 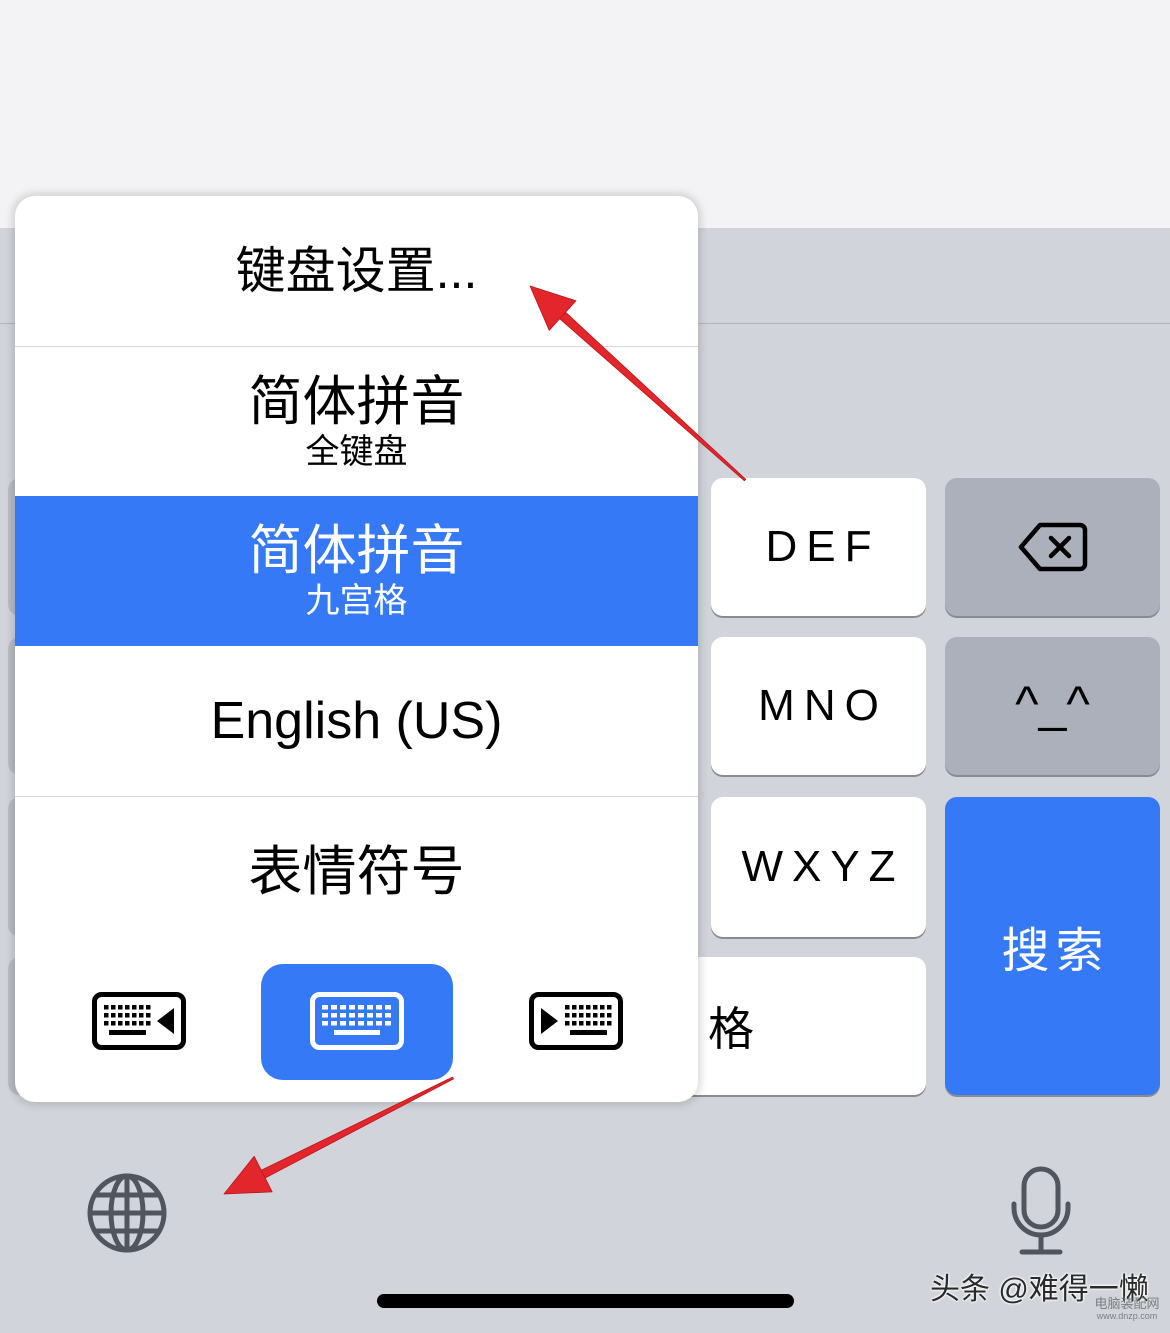 I want to click on watermark-site: 电脑装配网 www.dnzp.com, so click(x=1127, y=1309).